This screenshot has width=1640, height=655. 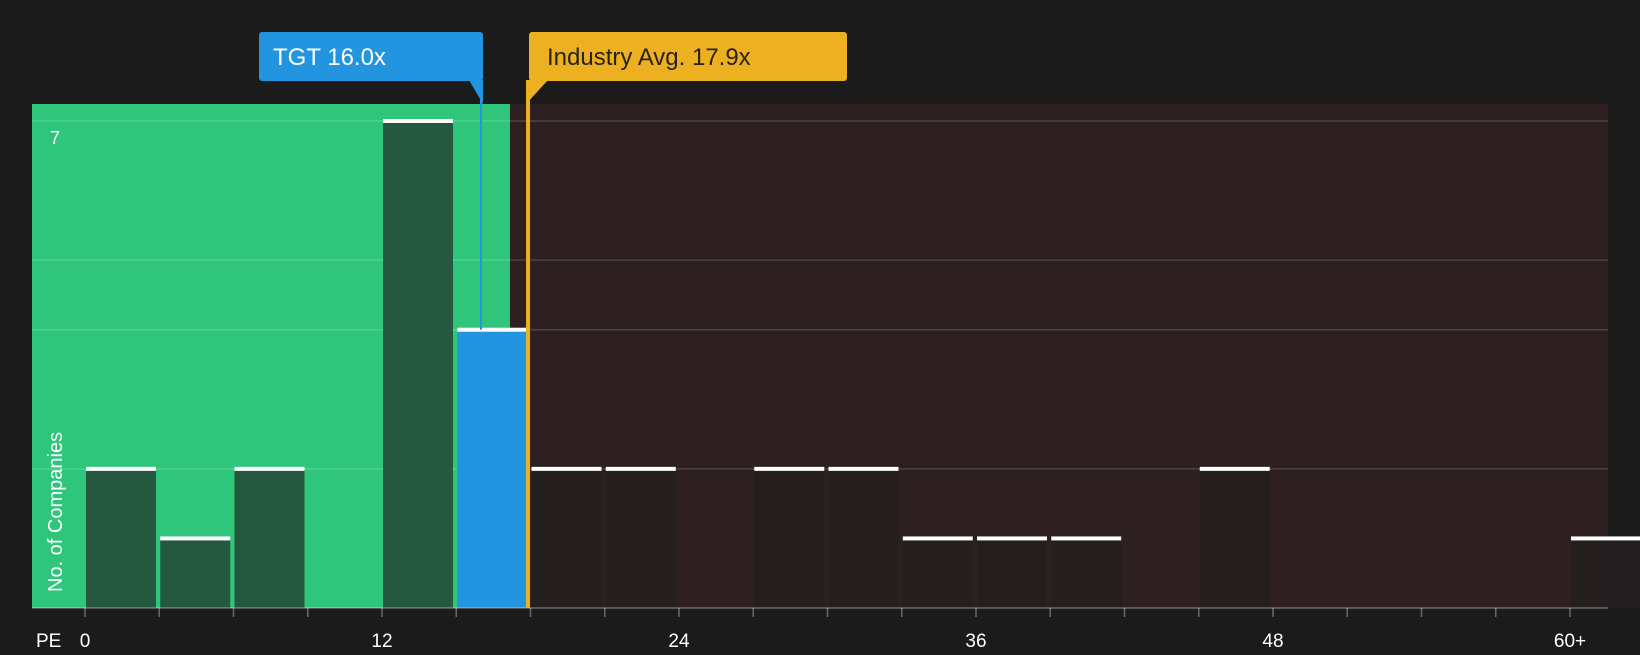 What do you see at coordinates (55, 138) in the screenshot?
I see `y-max-label: 7` at bounding box center [55, 138].